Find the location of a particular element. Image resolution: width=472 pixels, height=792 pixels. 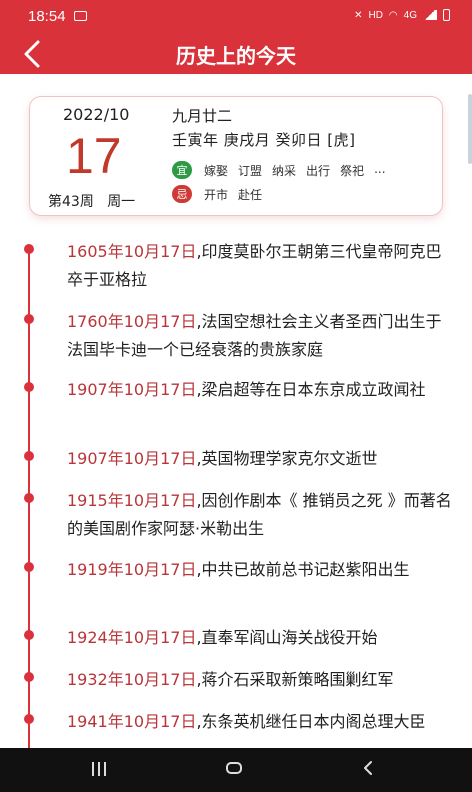

event-text: 1919年10月17日,中共已故前总书记赵紫阳出生 is located at coordinates (260, 570).